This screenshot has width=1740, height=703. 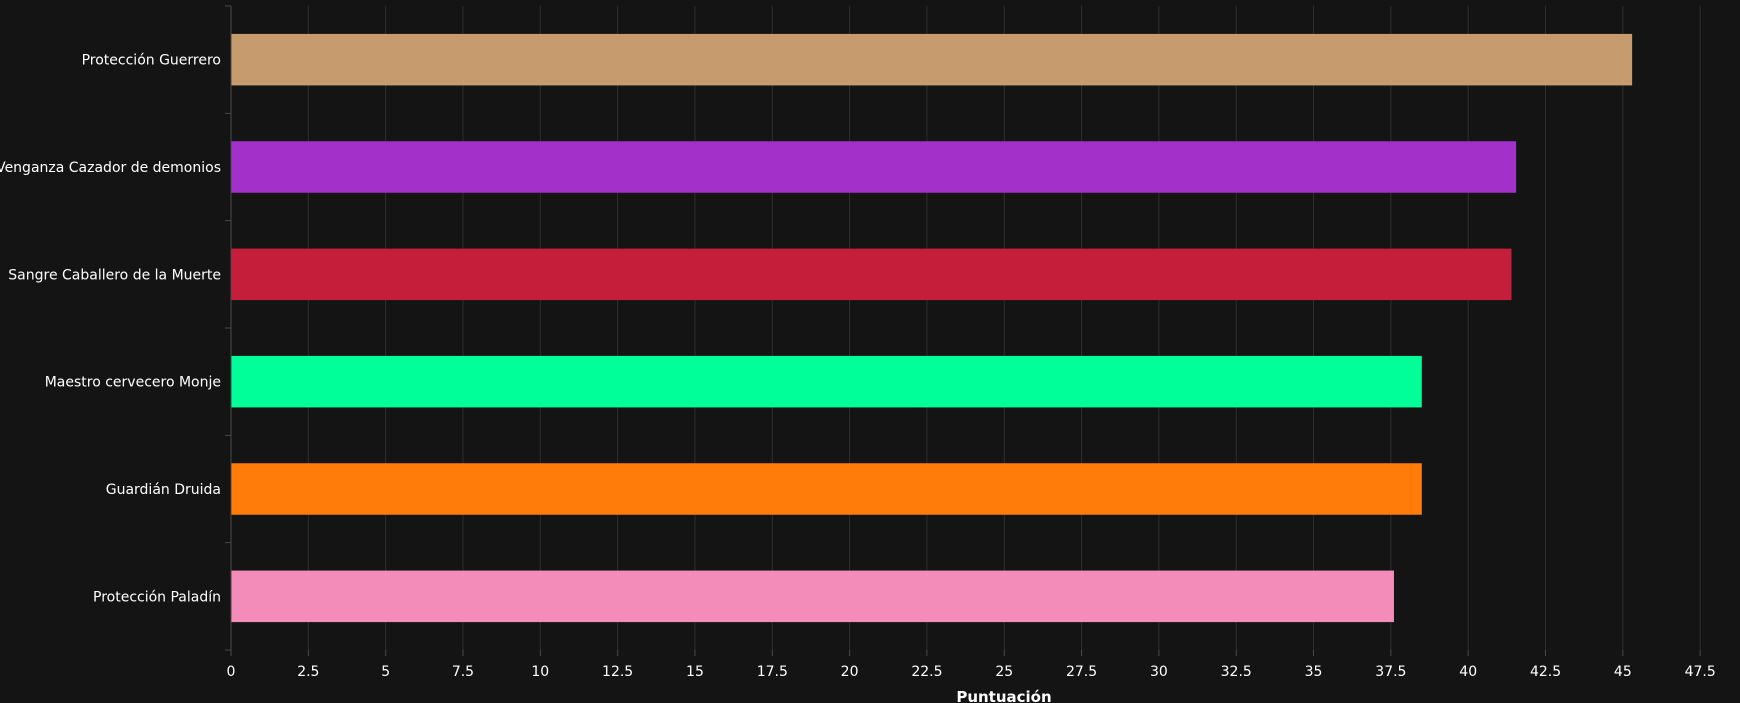 I want to click on x-tick-label: 37.5, so click(x=1390, y=672).